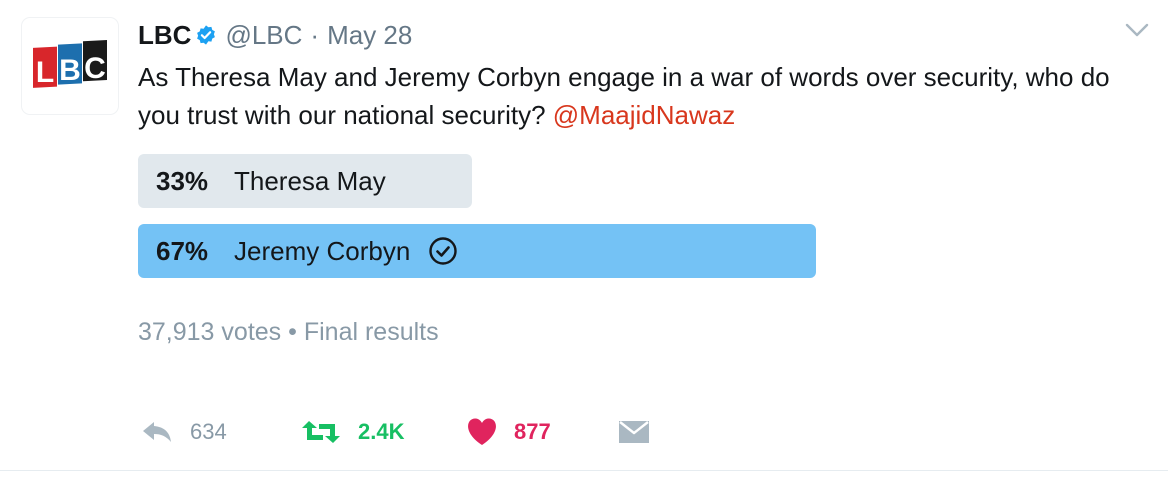 The height and width of the screenshot is (494, 1168). Describe the element at coordinates (182, 250) in the screenshot. I see `poll-option-percent: 67%` at that location.